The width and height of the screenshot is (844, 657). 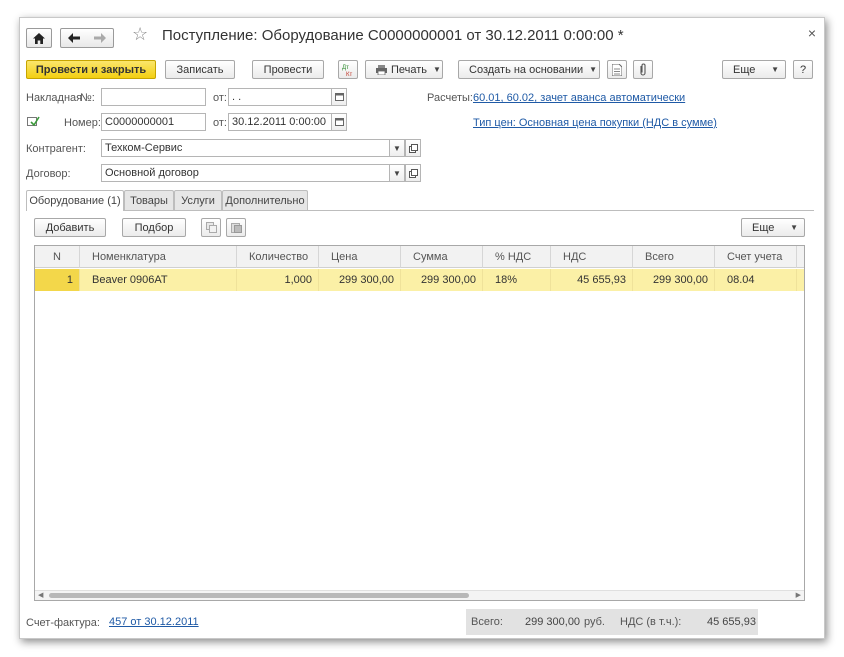 I want to click on scrollbar-thumb, so click(x=259, y=595).